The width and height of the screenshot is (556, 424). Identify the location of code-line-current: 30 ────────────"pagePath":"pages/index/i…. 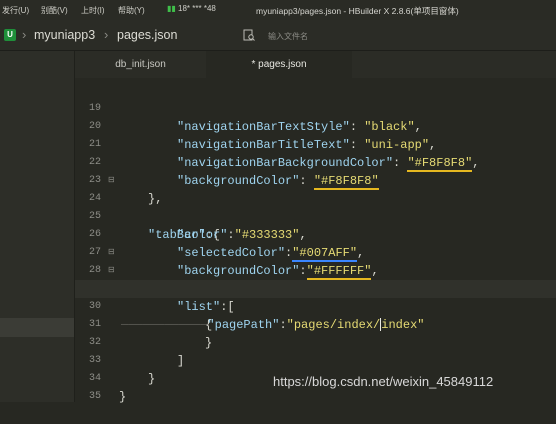
(315, 306).